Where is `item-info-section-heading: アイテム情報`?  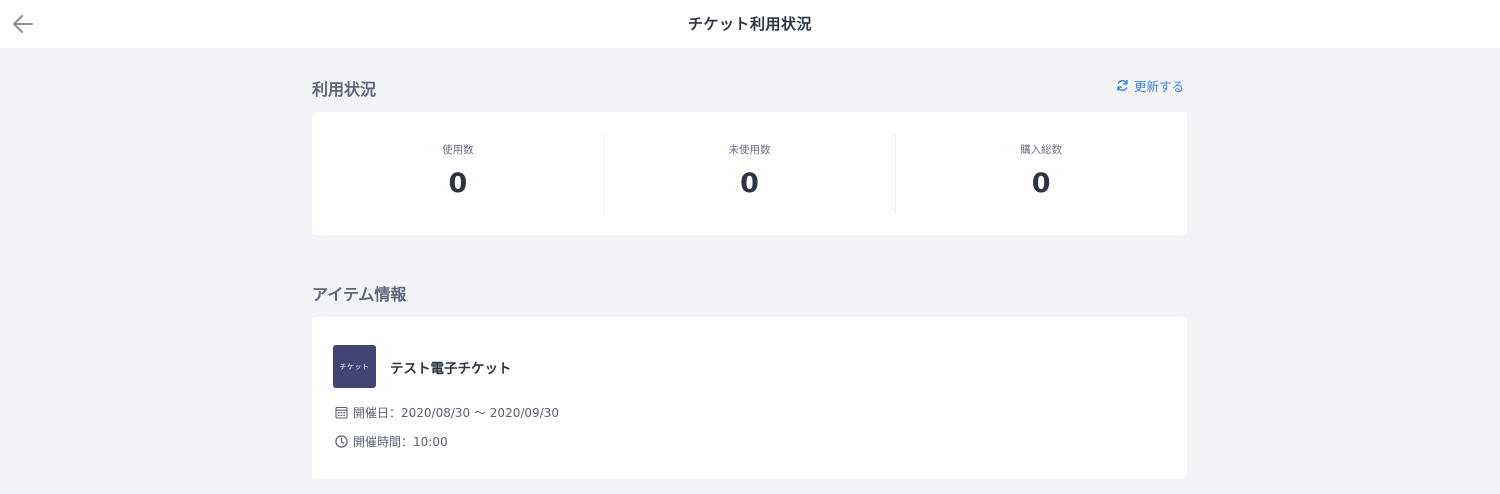
item-info-section-heading: アイテム情報 is located at coordinates (359, 294).